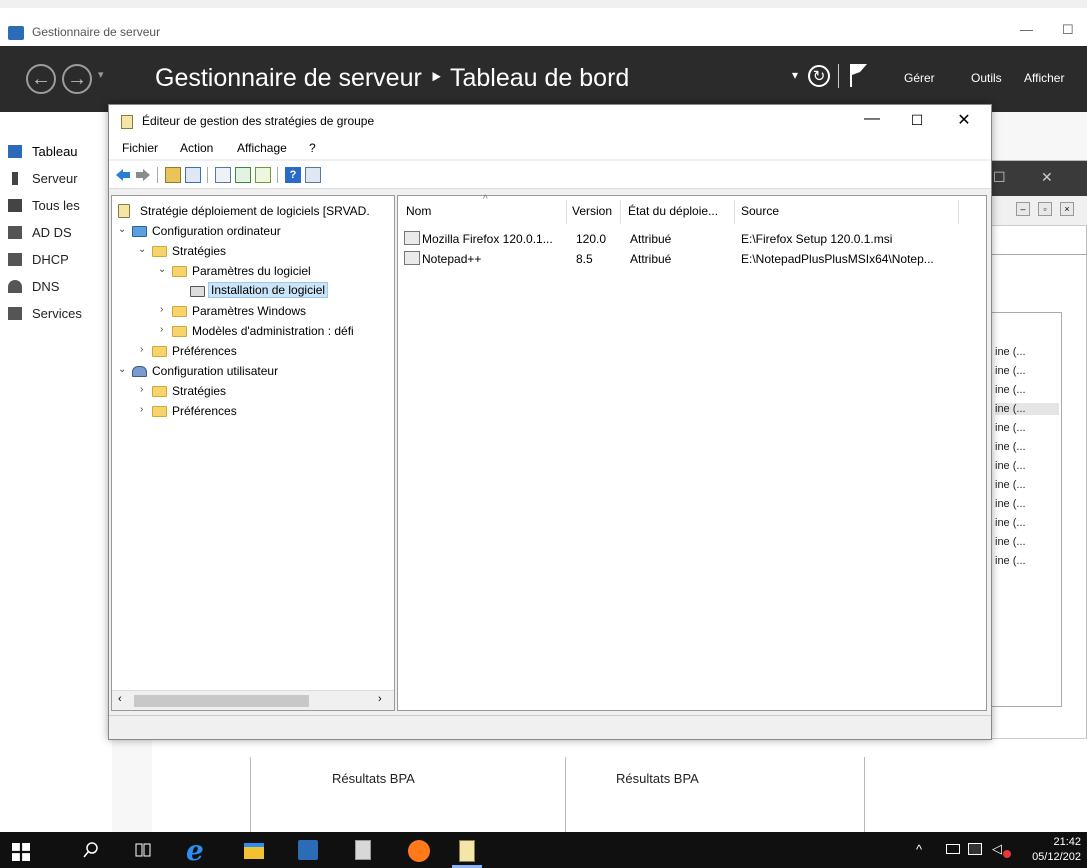 This screenshot has height=868, width=1087. Describe the element at coordinates (60, 315) in the screenshot. I see `sidebar-item-services: Services` at that location.